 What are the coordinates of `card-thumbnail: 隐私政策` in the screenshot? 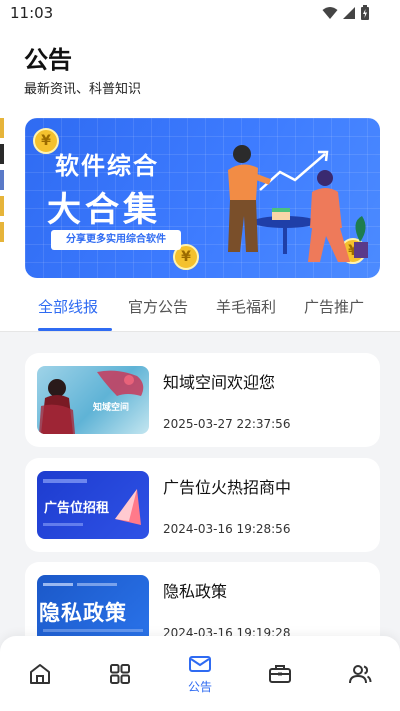 It's located at (93, 609).